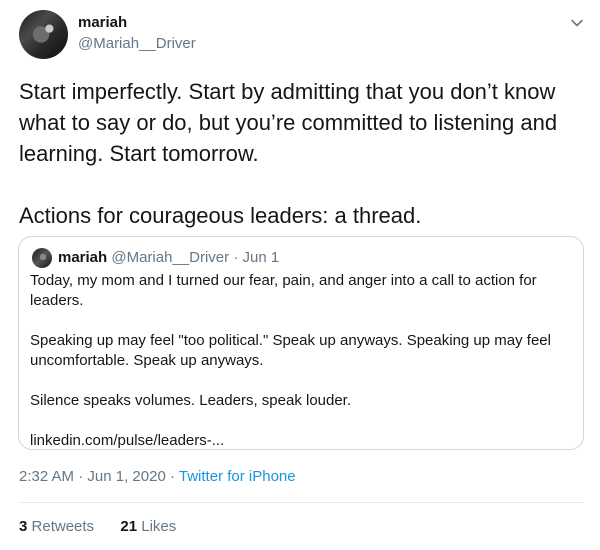 This screenshot has width=600, height=550. Describe the element at coordinates (301, 502) in the screenshot. I see `divider` at that location.